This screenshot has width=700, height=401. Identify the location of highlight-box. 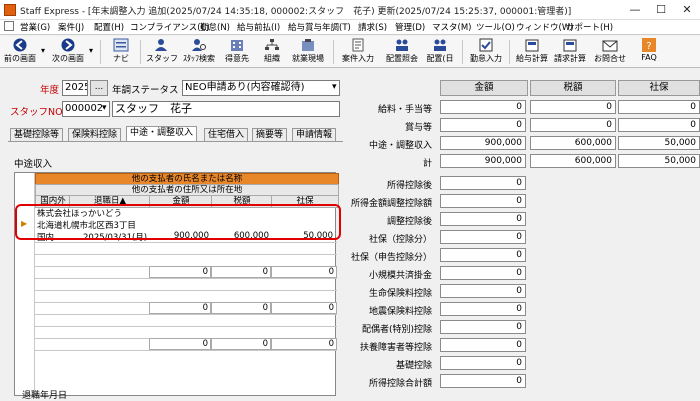
(178, 222).